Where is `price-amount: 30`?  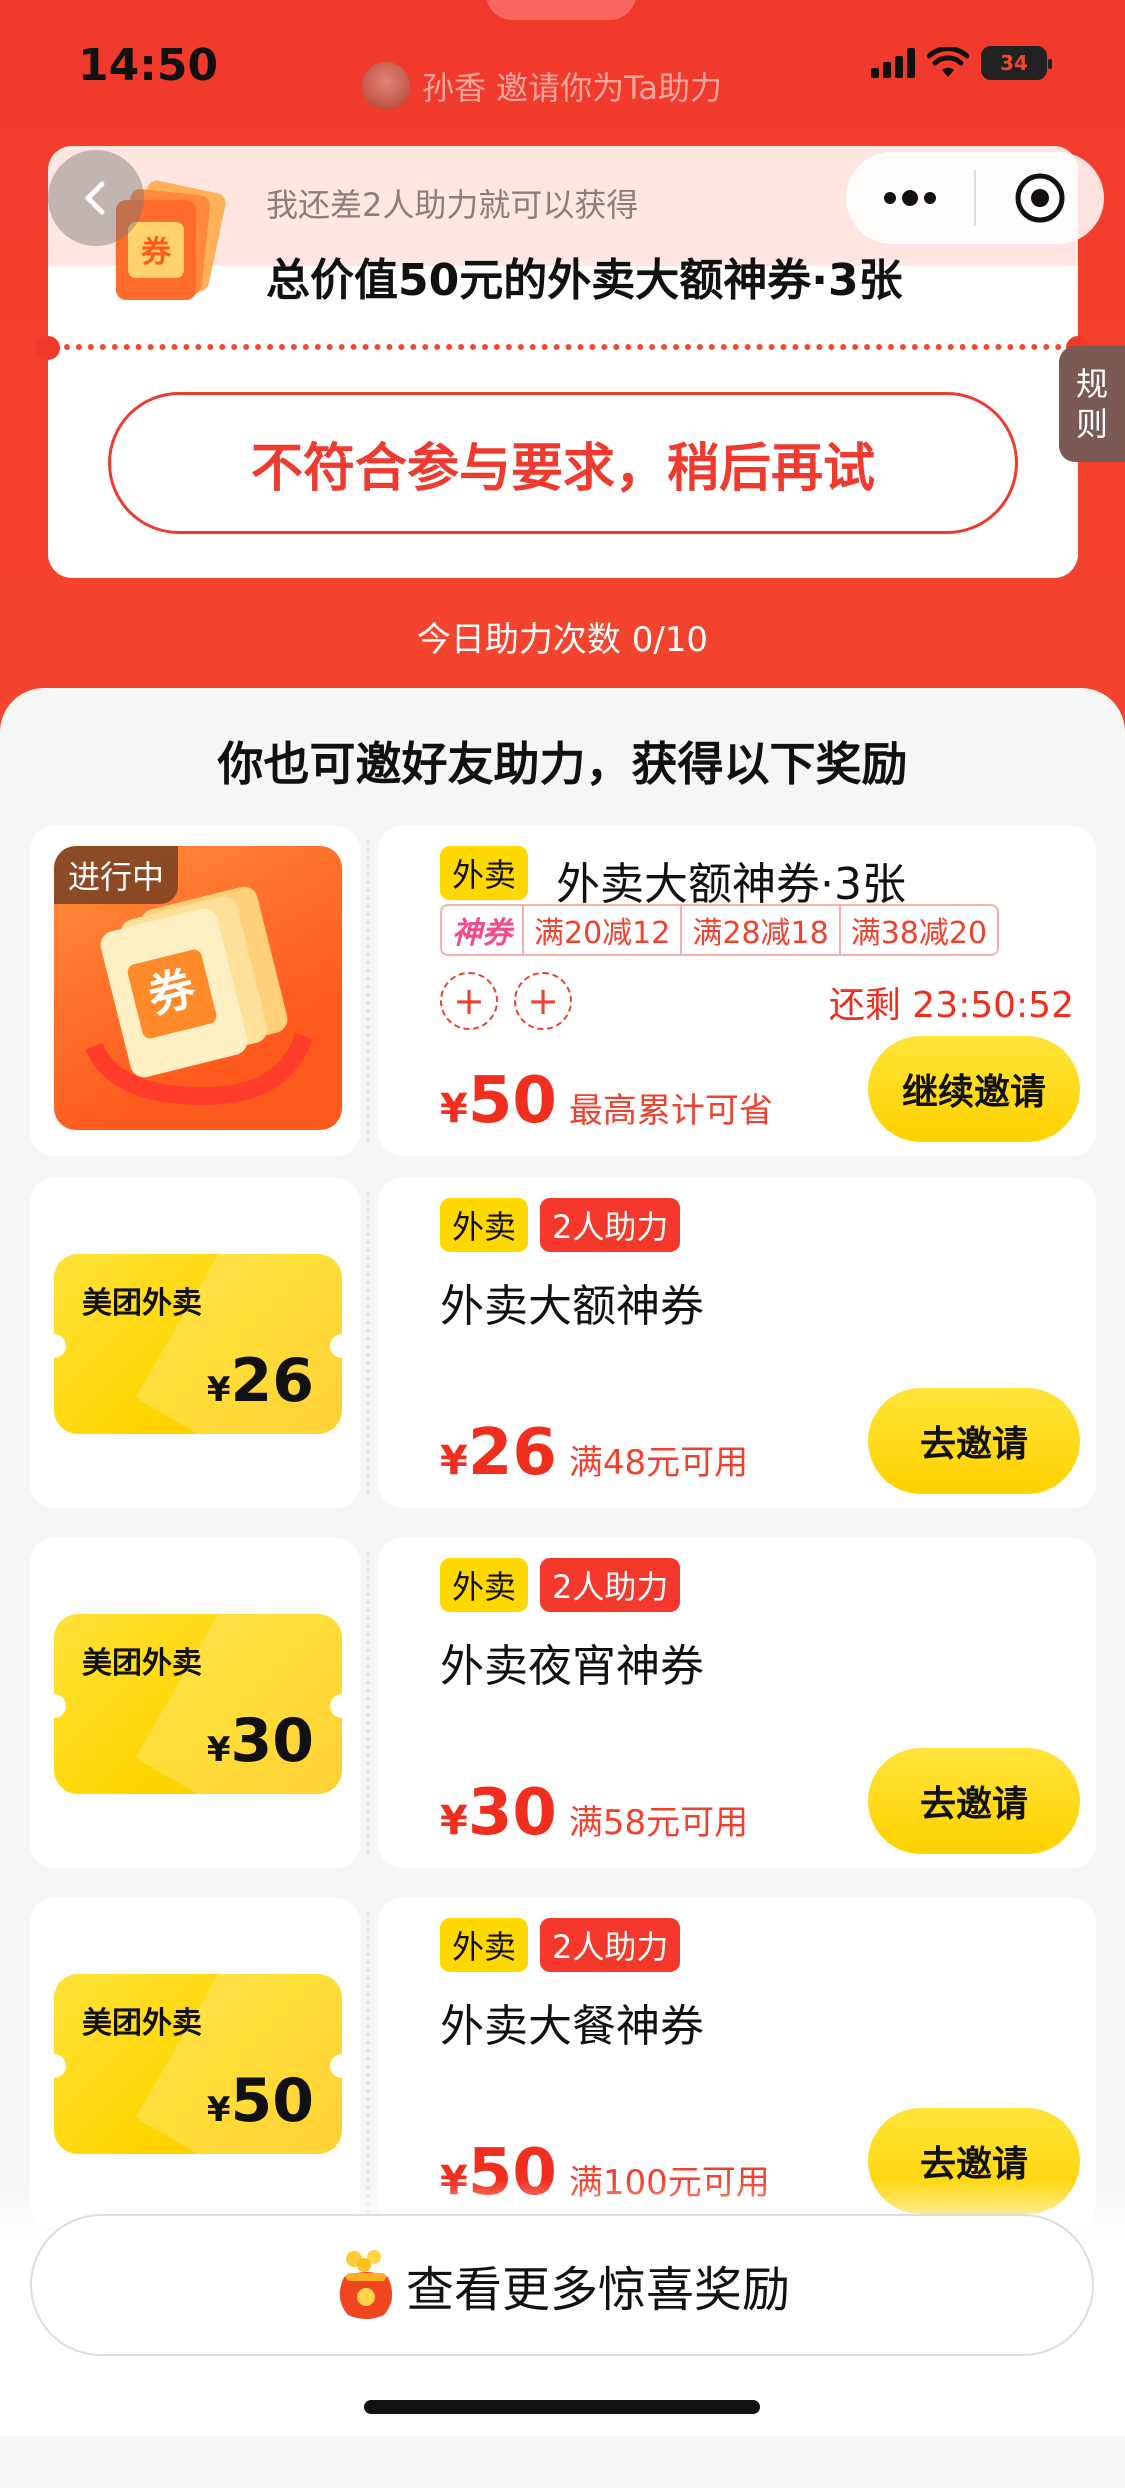 price-amount: 30 is located at coordinates (512, 1813).